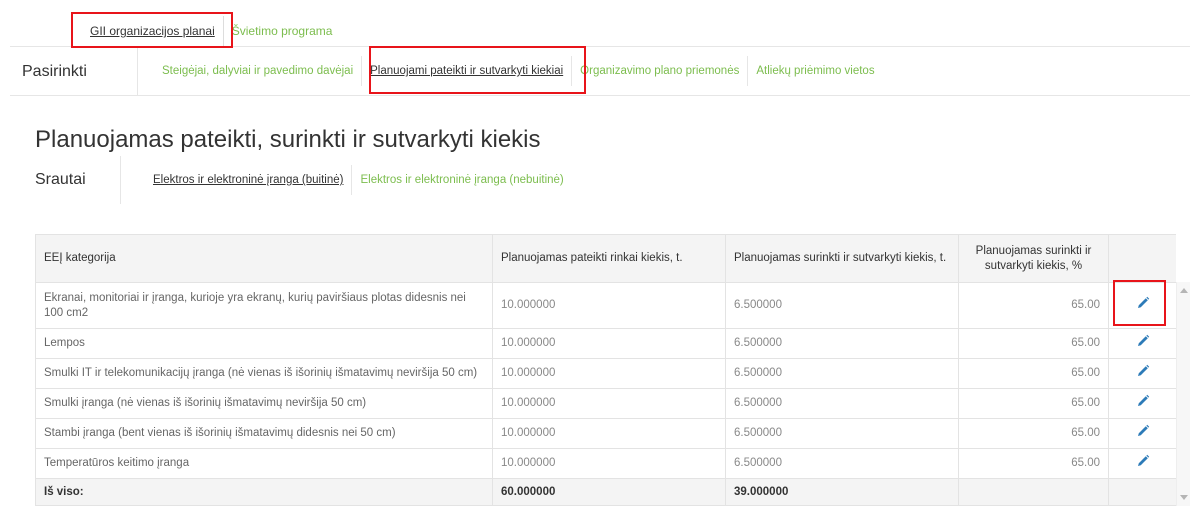 The image size is (1200, 506). I want to click on total-placed: 60.000000, so click(609, 492).